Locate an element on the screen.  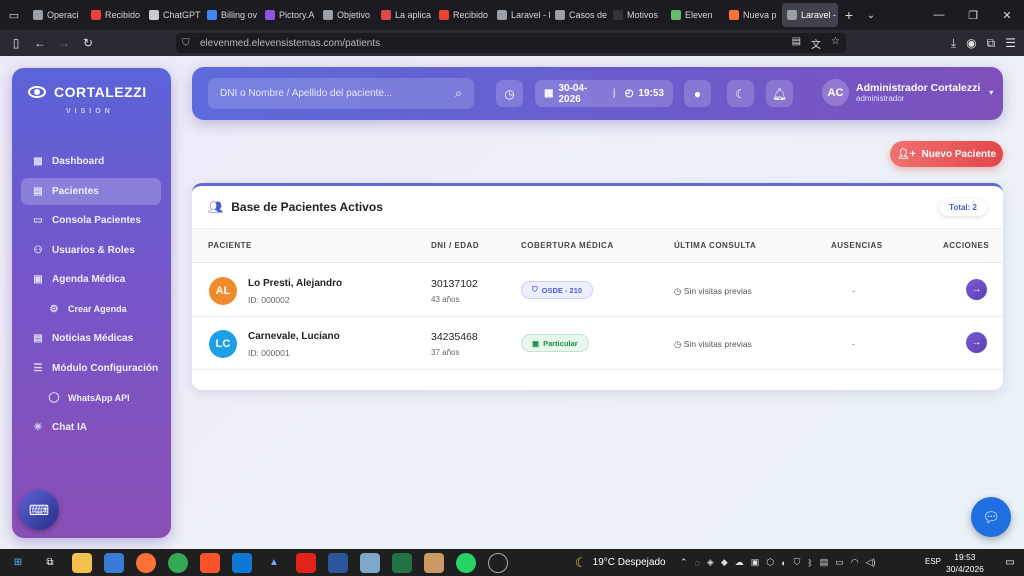
file-explorer-icon is located at coordinates (82, 562).